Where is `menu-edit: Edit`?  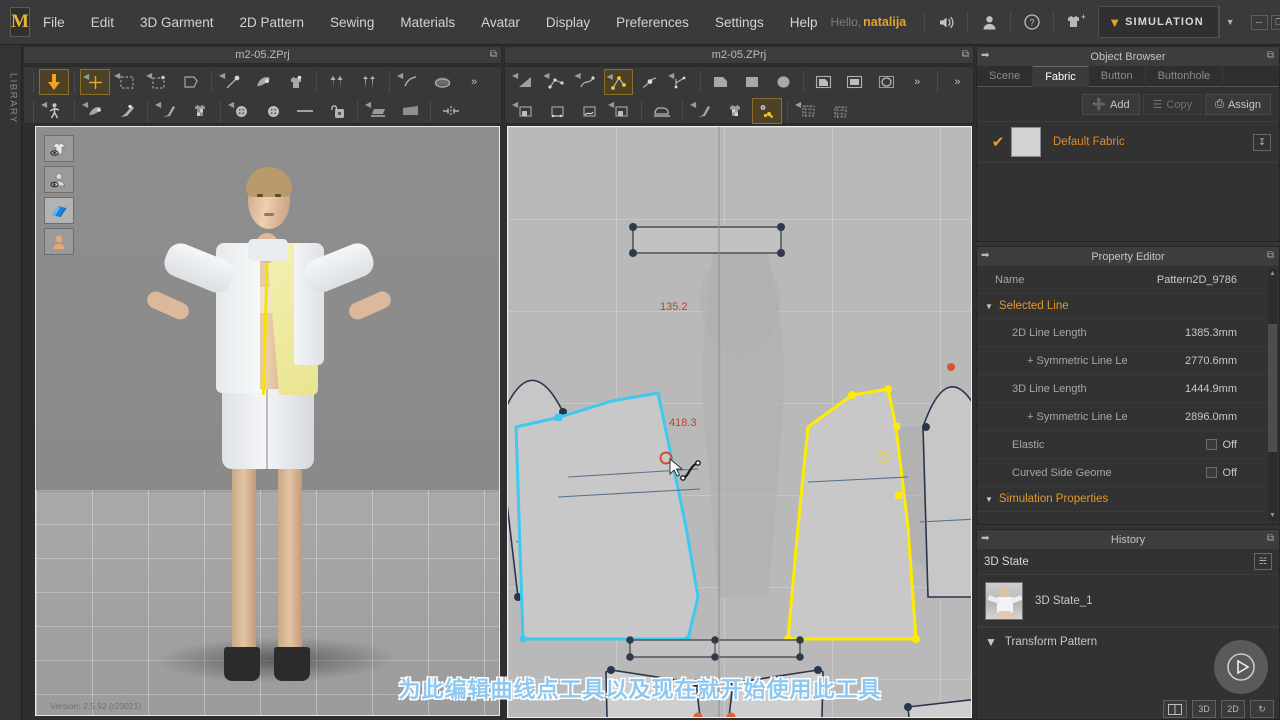 menu-edit: Edit is located at coordinates (102, 22).